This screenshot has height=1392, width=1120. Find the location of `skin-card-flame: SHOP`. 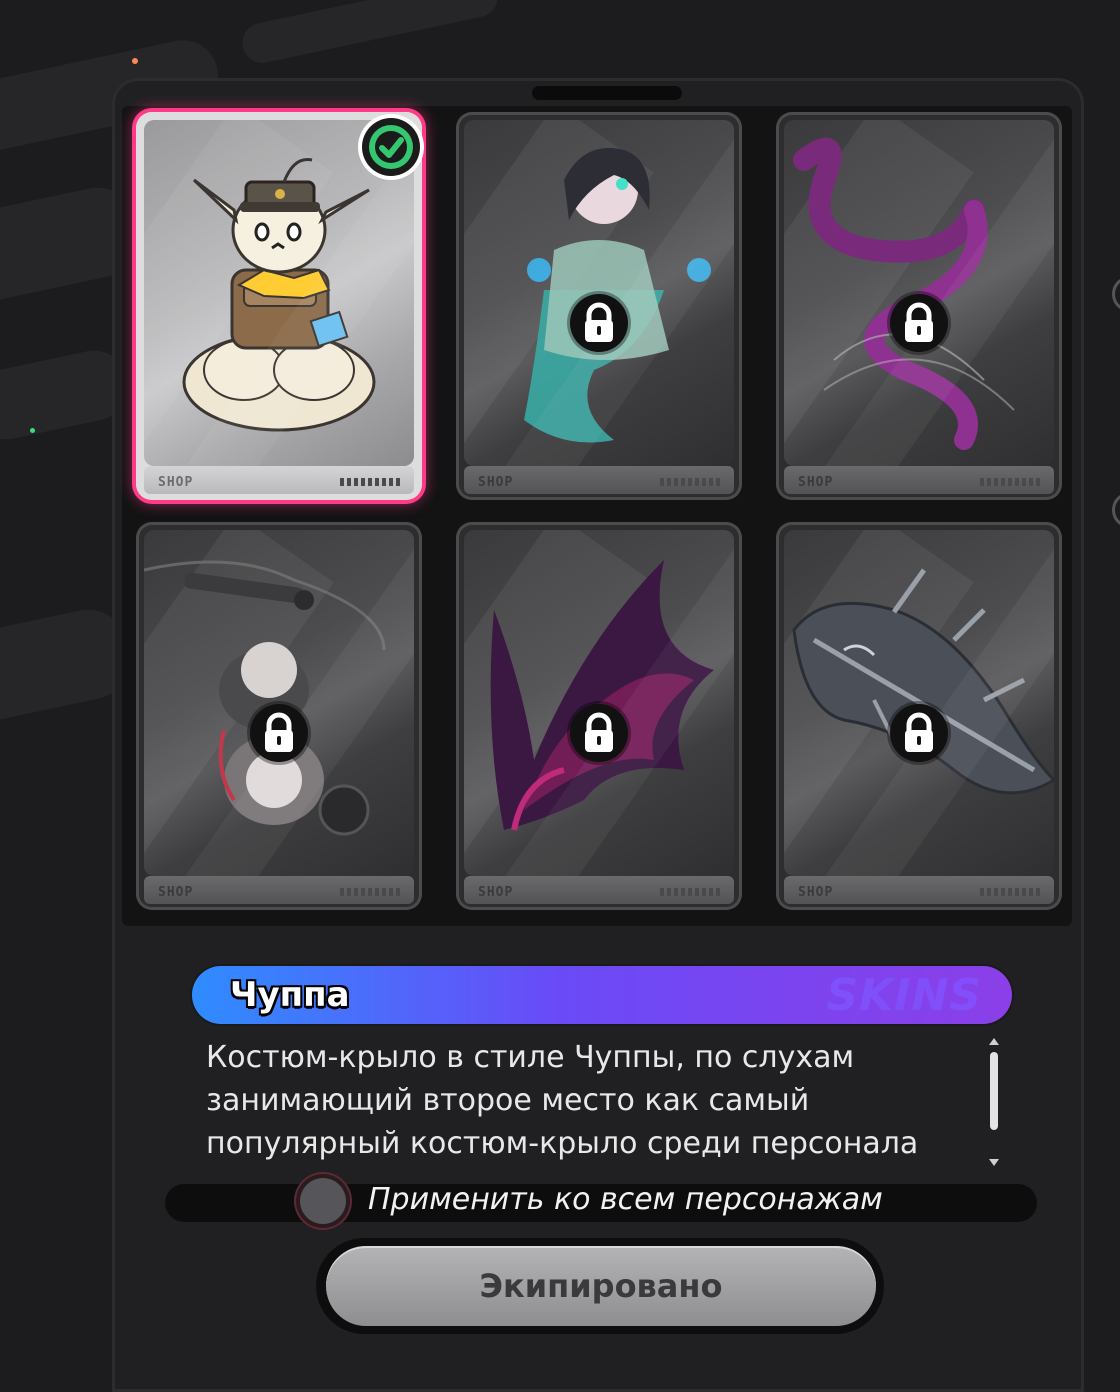

skin-card-flame: SHOP is located at coordinates (599, 716).